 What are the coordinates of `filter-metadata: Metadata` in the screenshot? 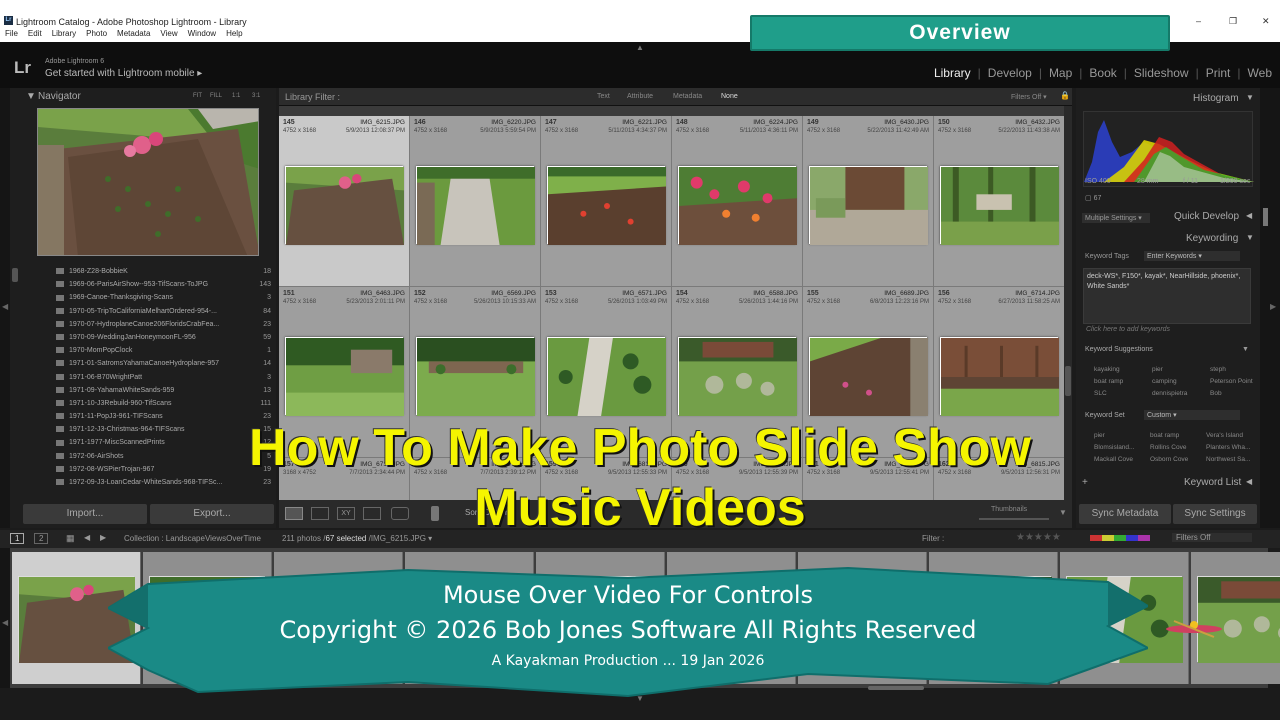 It's located at (687, 96).